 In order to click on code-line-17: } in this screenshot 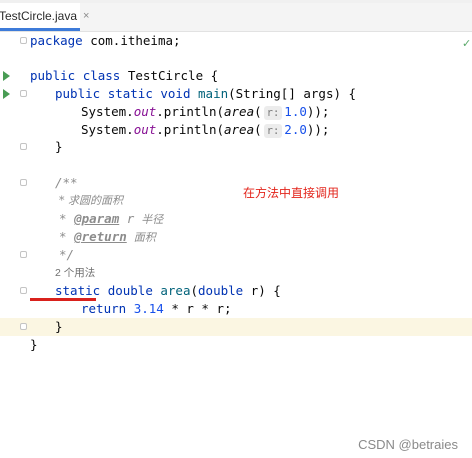, I will do `click(34, 344)`.